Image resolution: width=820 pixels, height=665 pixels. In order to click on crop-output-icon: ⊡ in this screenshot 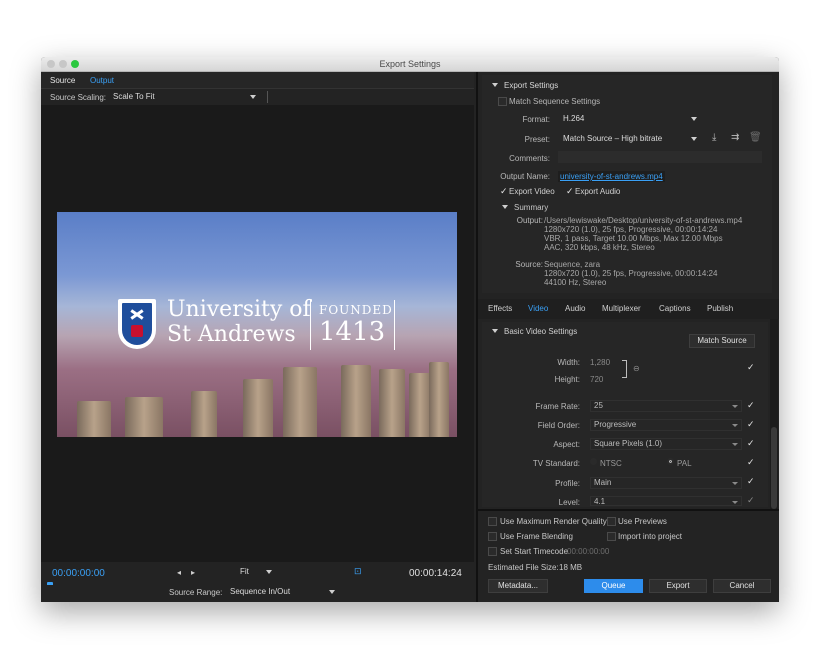, I will do `click(358, 571)`.